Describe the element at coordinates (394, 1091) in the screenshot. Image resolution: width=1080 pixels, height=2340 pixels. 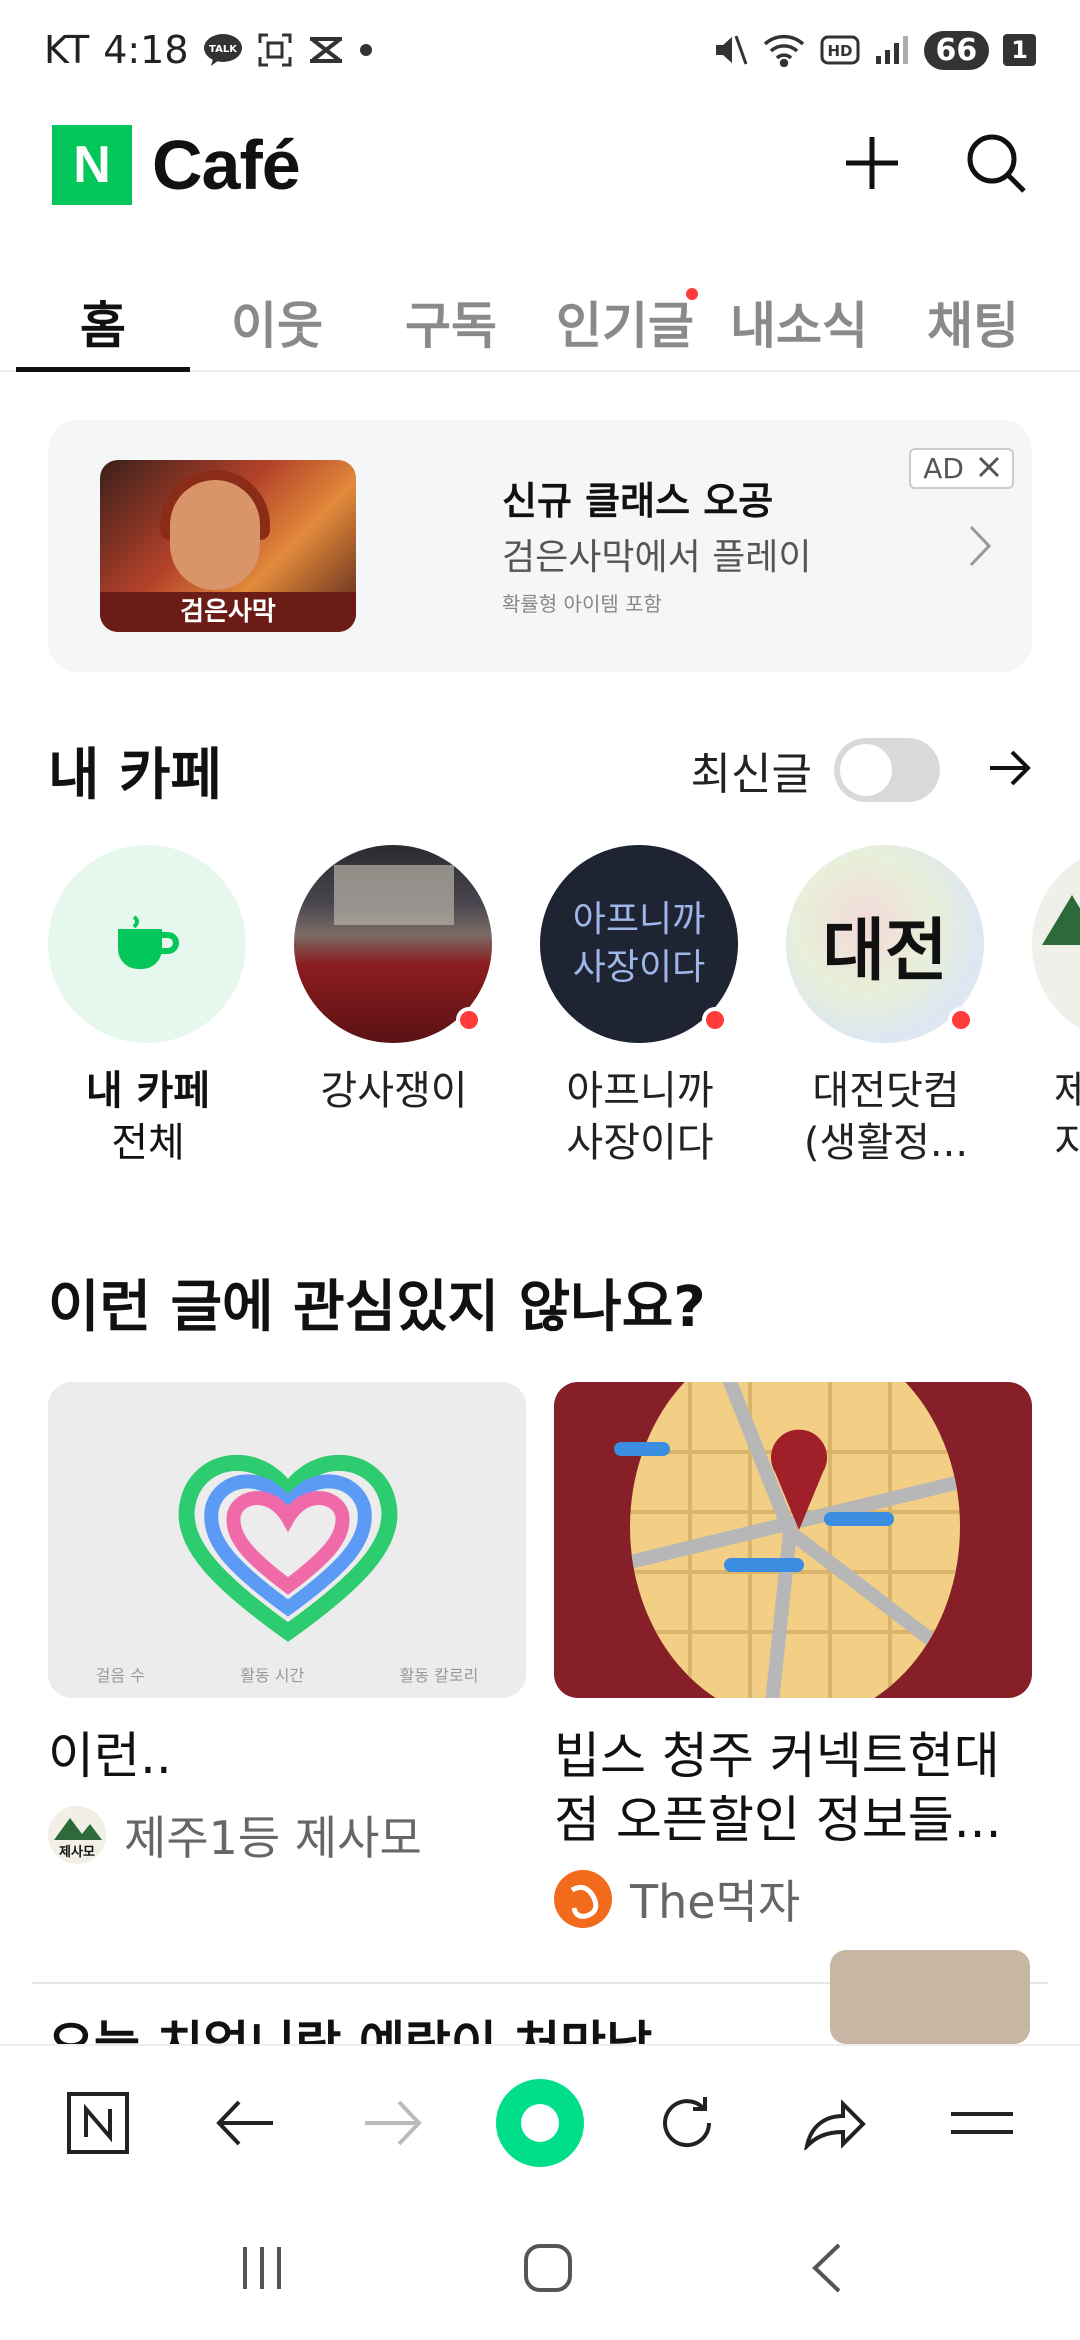
I see `cafe-name: 강사쟁이` at that location.